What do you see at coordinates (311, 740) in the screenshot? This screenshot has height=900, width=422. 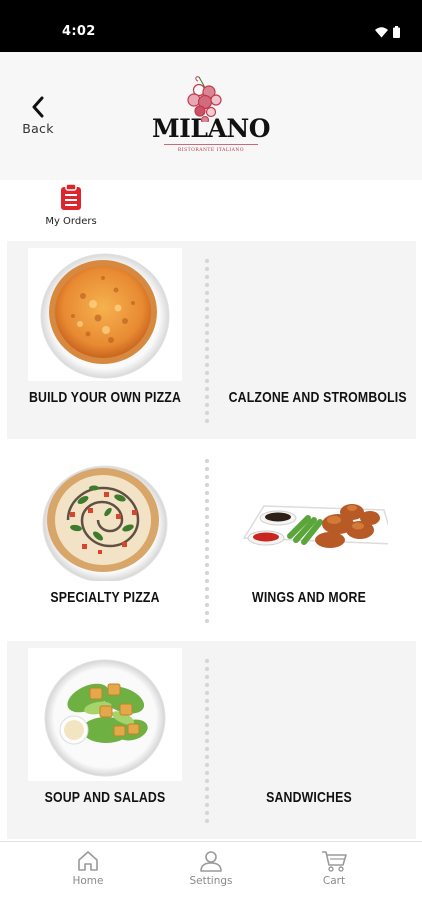 I see `category-sandwiches: SANDWICHES` at bounding box center [311, 740].